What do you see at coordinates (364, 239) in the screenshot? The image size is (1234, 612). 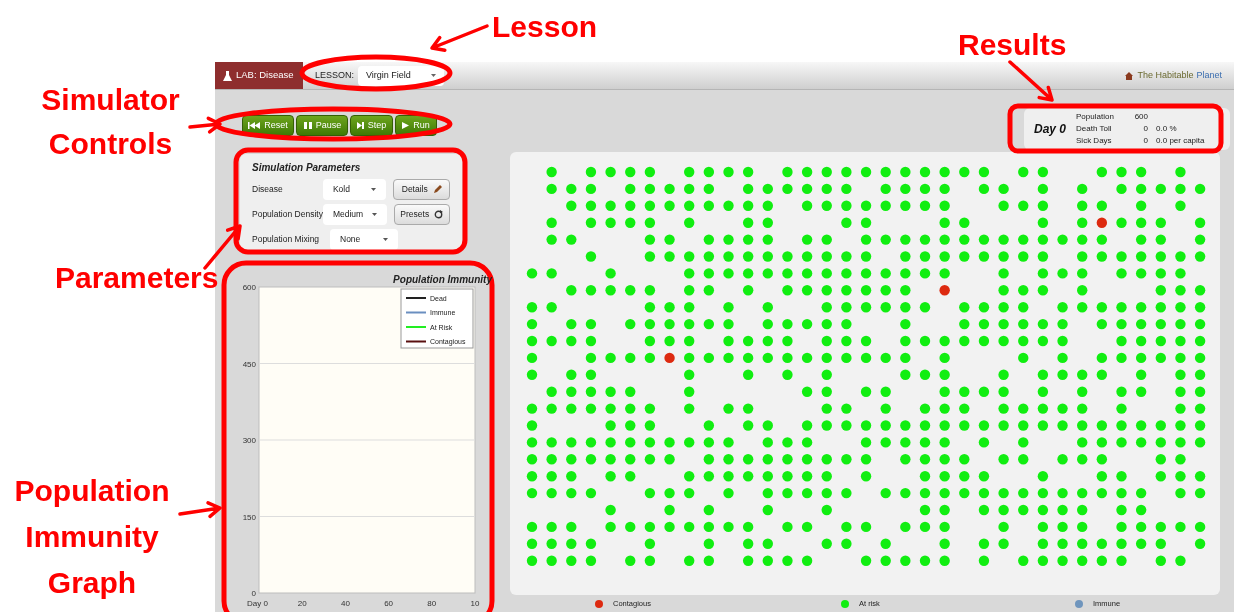 I see `parameter-select: None` at bounding box center [364, 239].